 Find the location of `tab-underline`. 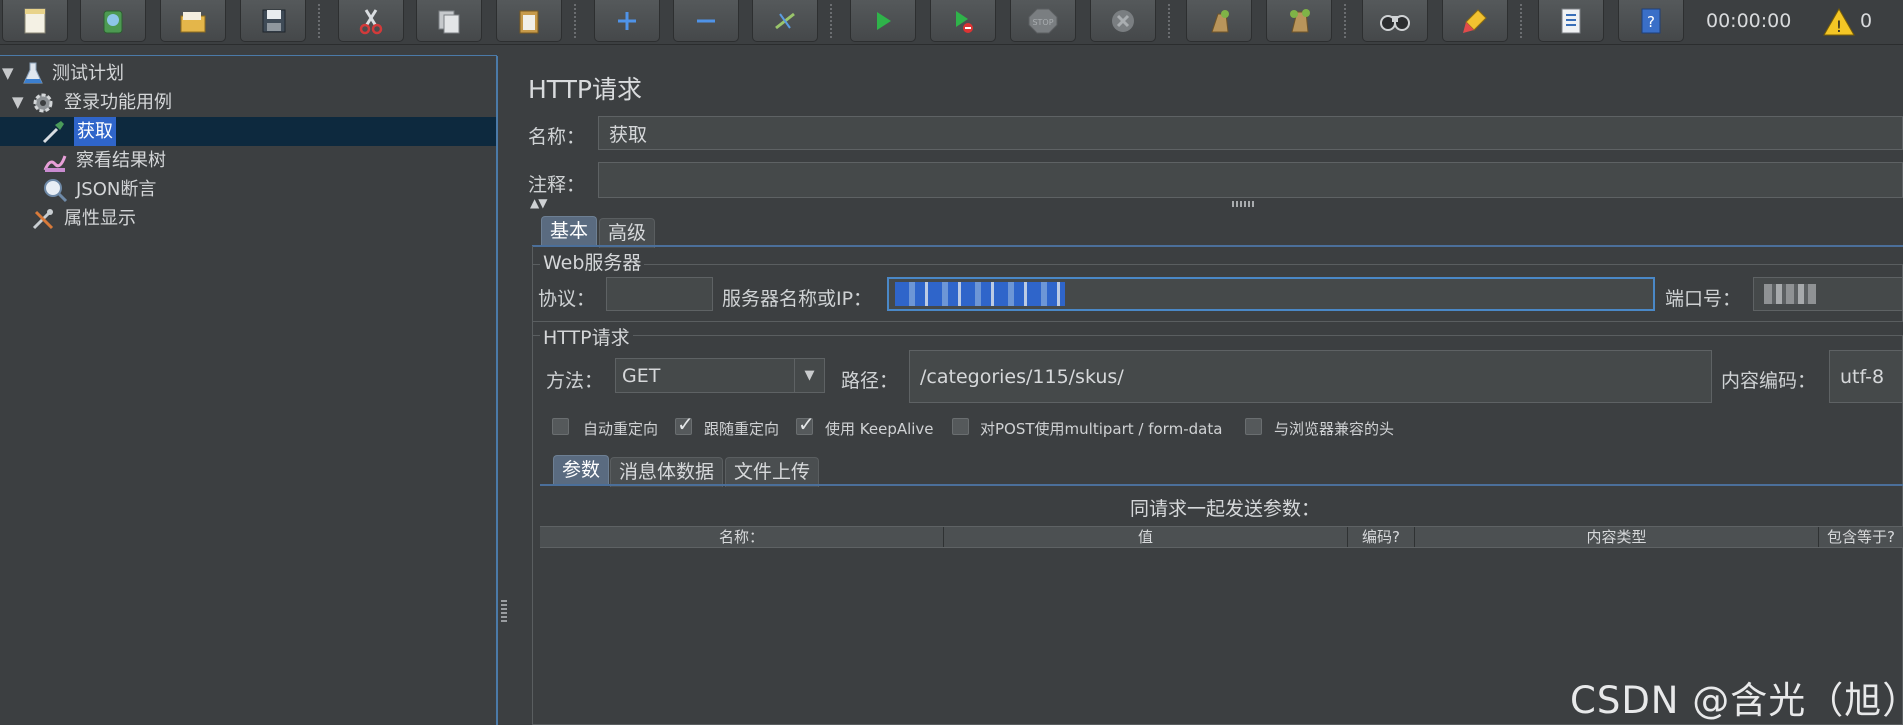

tab-underline is located at coordinates (1217, 246).